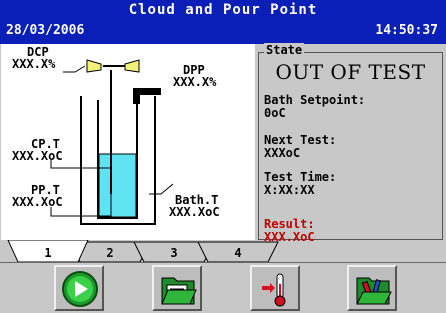 The height and width of the screenshot is (313, 446). I want to click on batht-value: XXX.XoC, so click(194, 212).